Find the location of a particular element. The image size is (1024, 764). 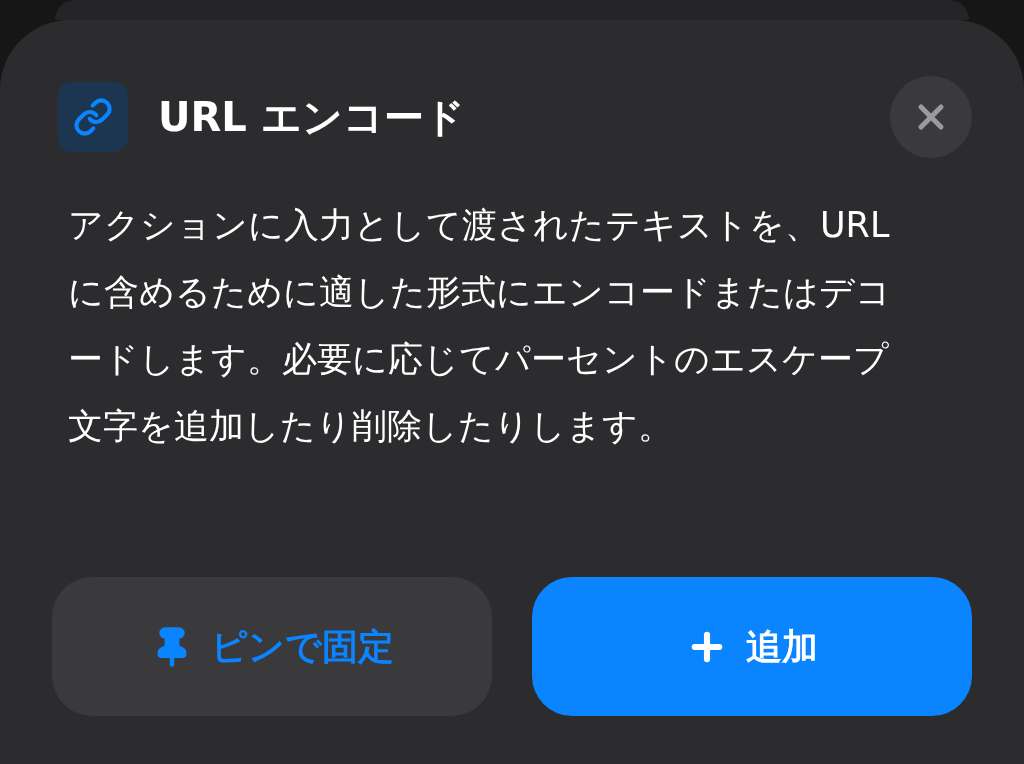

sheet-title: URL エンコード is located at coordinates (312, 117).